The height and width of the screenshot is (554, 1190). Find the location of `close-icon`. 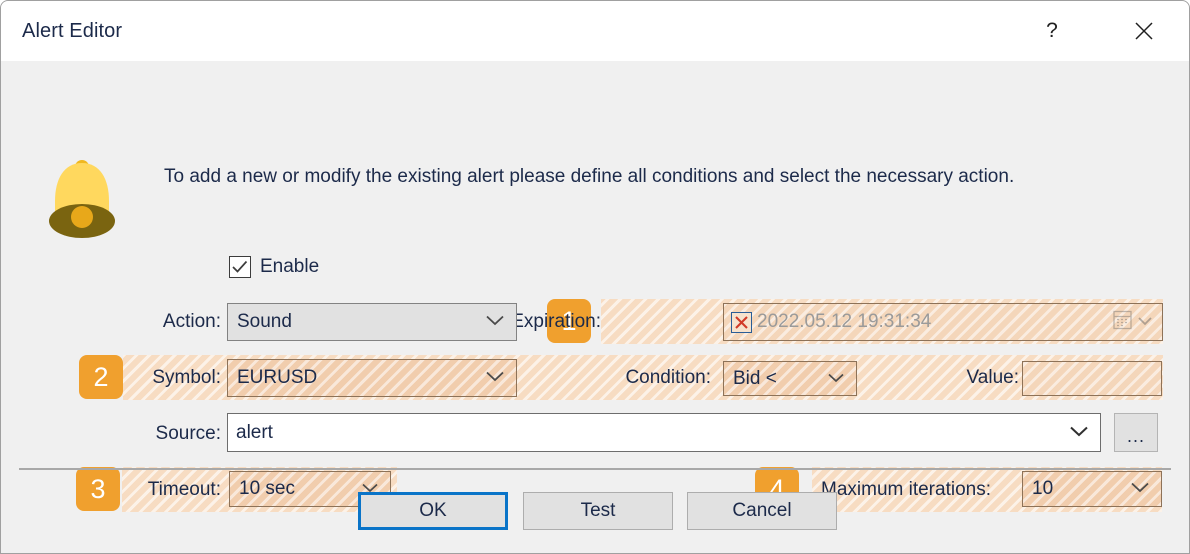

close-icon is located at coordinates (1144, 31).